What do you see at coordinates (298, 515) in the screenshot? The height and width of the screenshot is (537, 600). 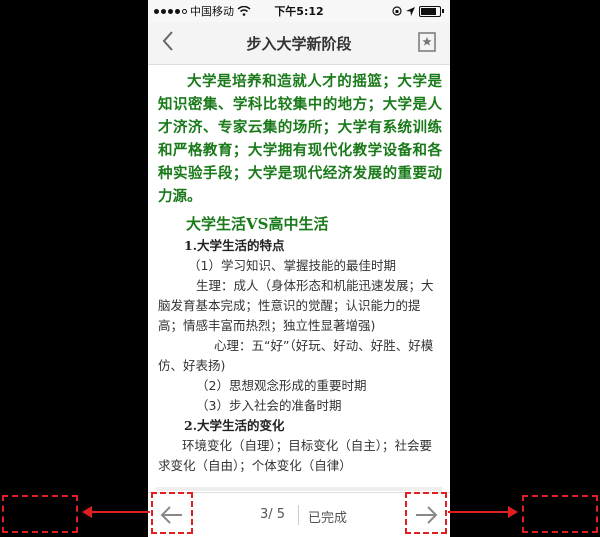 I see `divider` at bounding box center [298, 515].